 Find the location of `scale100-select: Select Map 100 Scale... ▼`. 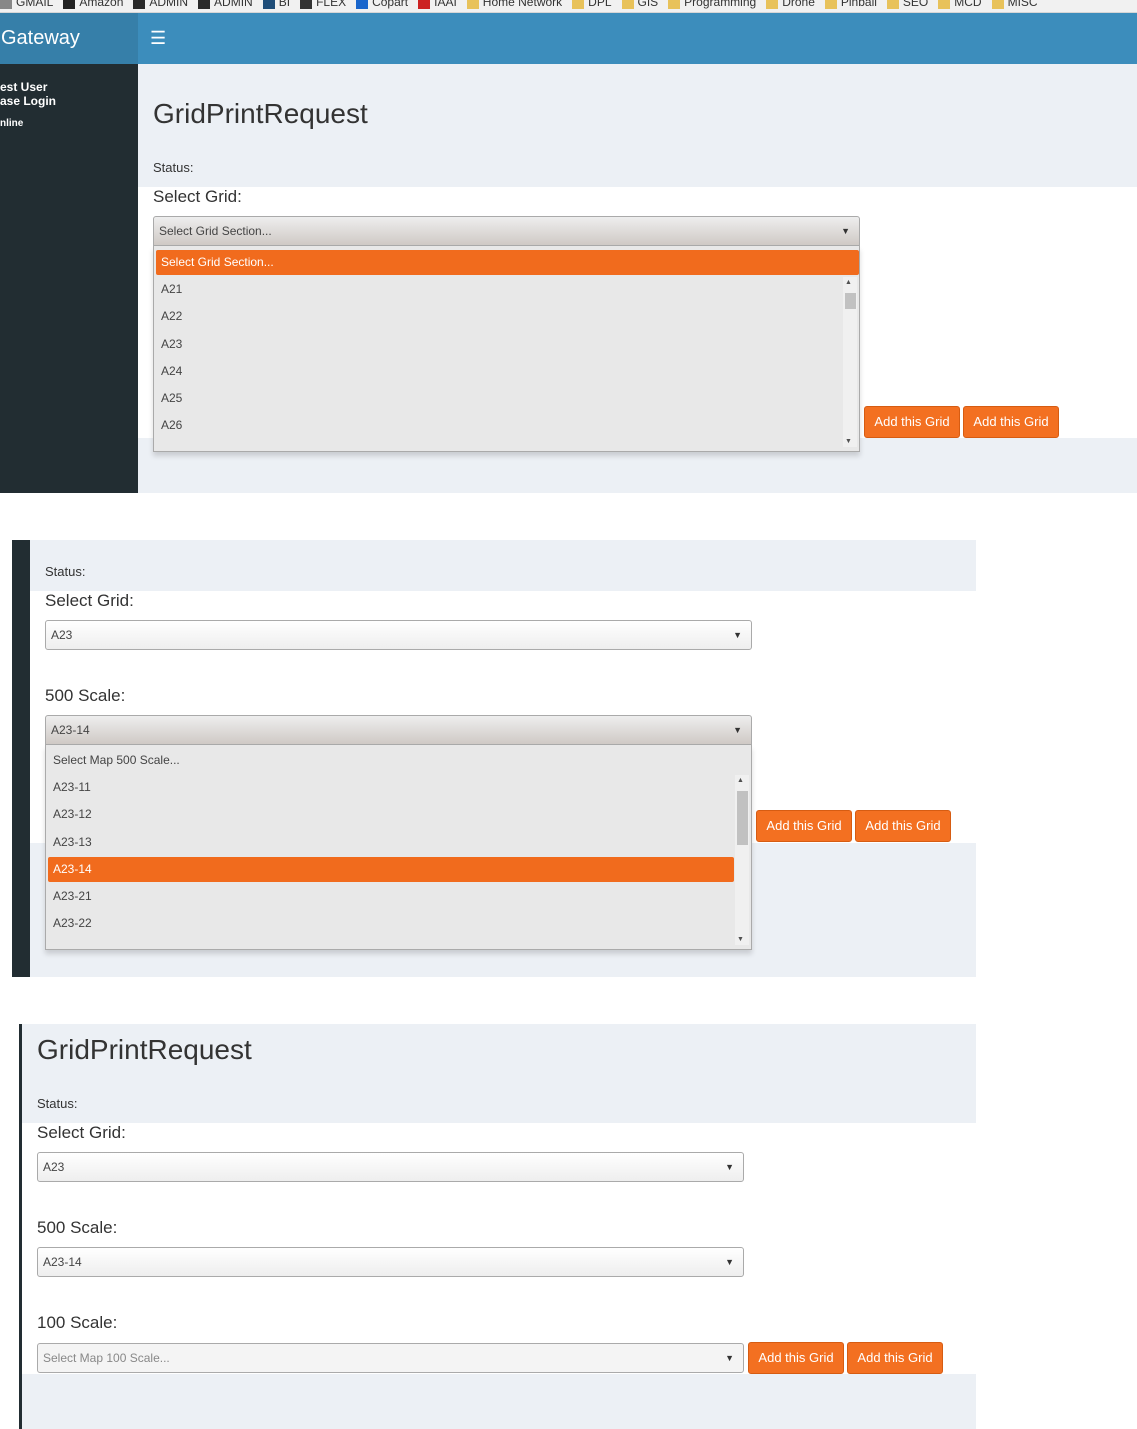

scale100-select: Select Map 100 Scale... ▼ is located at coordinates (390, 1358).